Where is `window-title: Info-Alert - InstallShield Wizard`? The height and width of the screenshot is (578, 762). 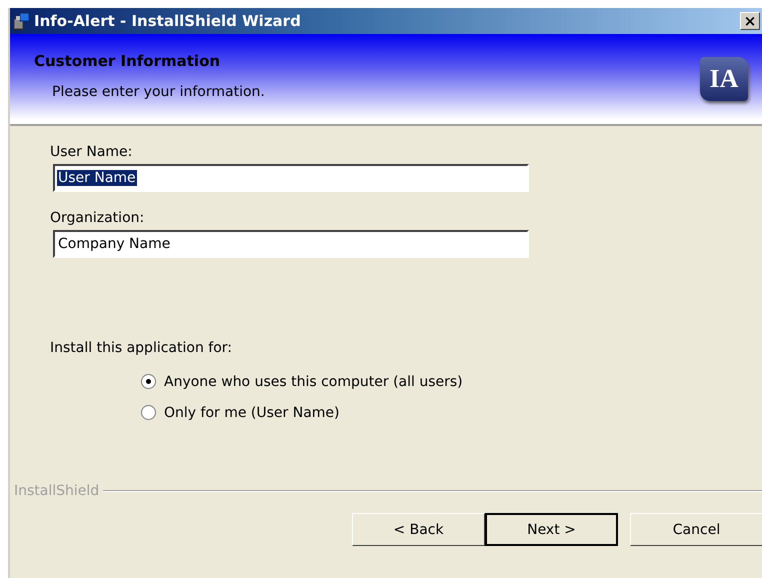 window-title: Info-Alert - InstallShield Wizard is located at coordinates (168, 21).